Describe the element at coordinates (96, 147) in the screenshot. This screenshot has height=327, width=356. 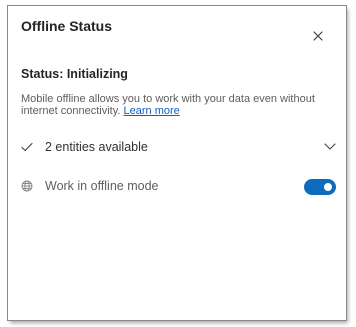
I see `entities-label: 2 entities available` at that location.